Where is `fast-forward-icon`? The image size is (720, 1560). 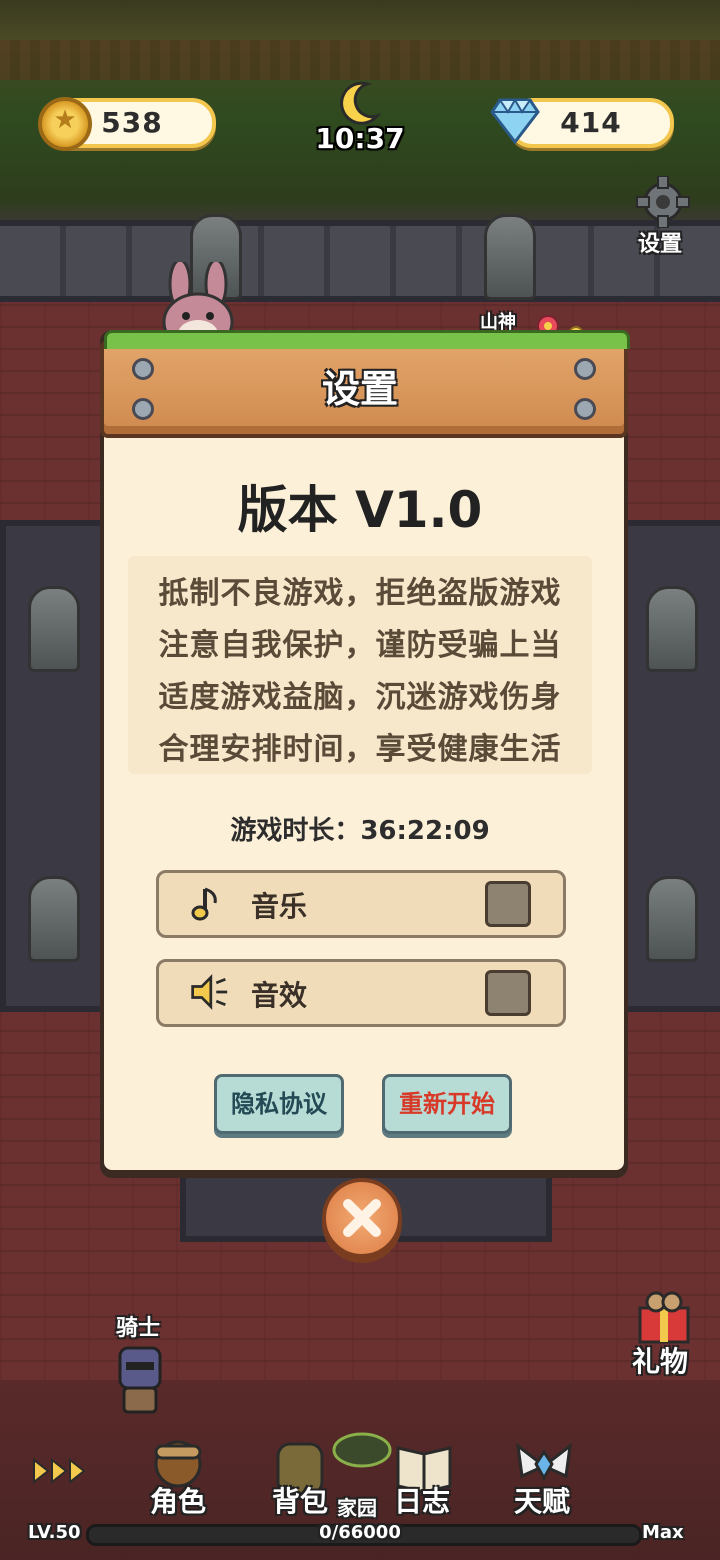
fast-forward-icon is located at coordinates (61, 1471).